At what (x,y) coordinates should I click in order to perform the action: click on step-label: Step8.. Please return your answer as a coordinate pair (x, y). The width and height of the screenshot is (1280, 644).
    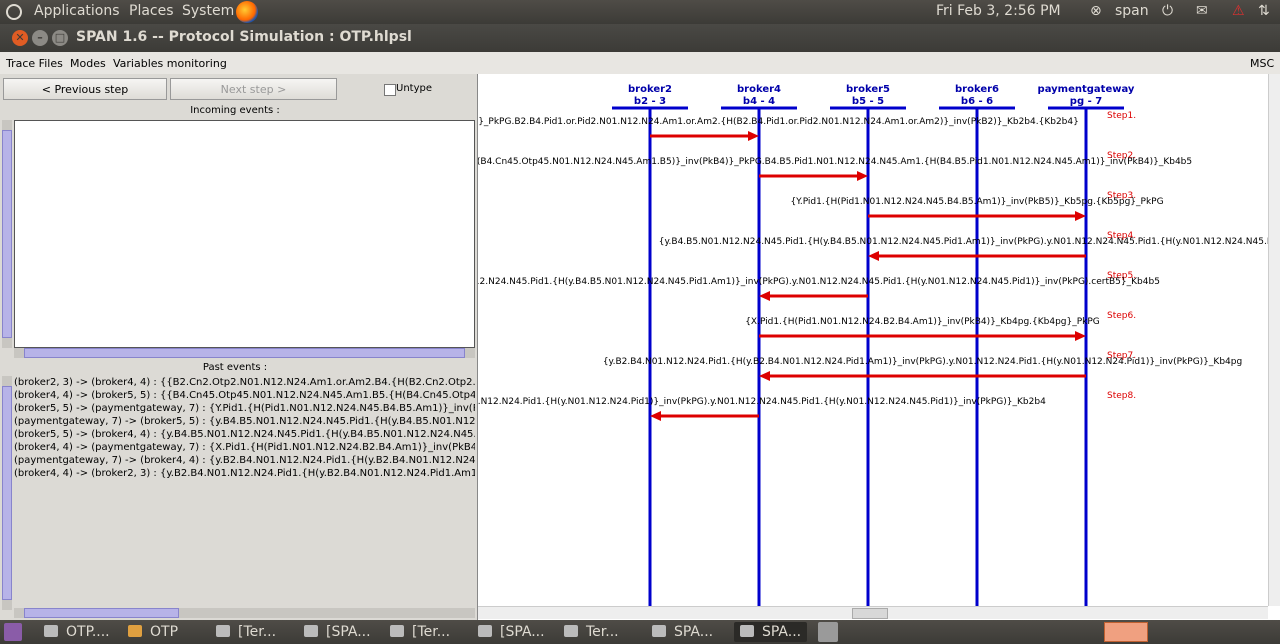
    Looking at the image, I should click on (1121, 396).